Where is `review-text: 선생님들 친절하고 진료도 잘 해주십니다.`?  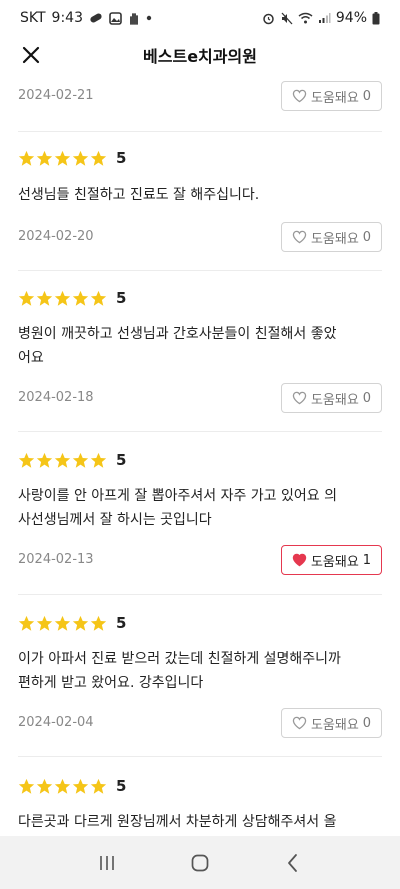 review-text: 선생님들 친절하고 진료도 잘 해주십니다. is located at coordinates (139, 195).